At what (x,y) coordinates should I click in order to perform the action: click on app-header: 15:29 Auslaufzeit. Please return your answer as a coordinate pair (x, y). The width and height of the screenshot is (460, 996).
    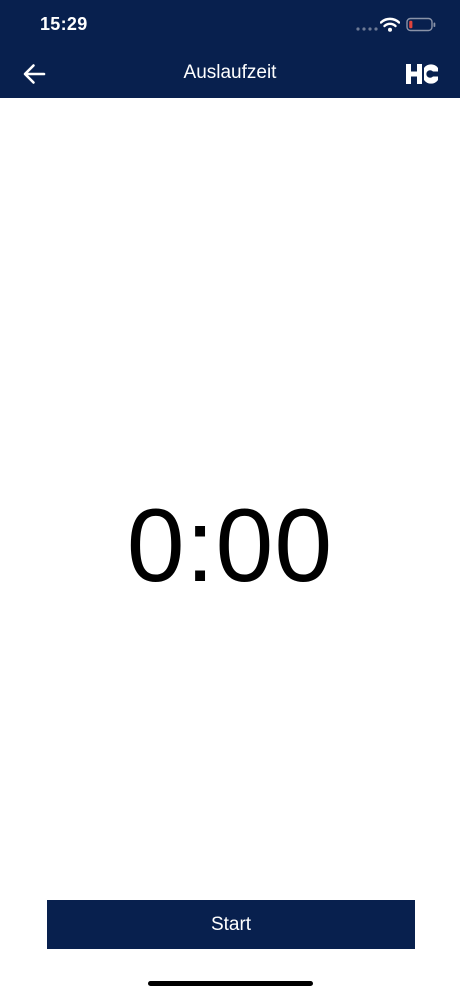
    Looking at the image, I should click on (230, 49).